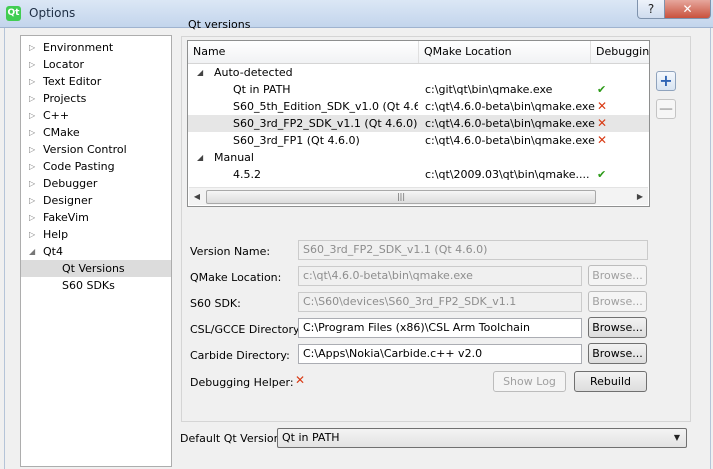  What do you see at coordinates (473, 250) in the screenshot?
I see `version-name-field: S60_3rd_FP2_SDK_v1.1 (Qt 4.6.0)` at bounding box center [473, 250].